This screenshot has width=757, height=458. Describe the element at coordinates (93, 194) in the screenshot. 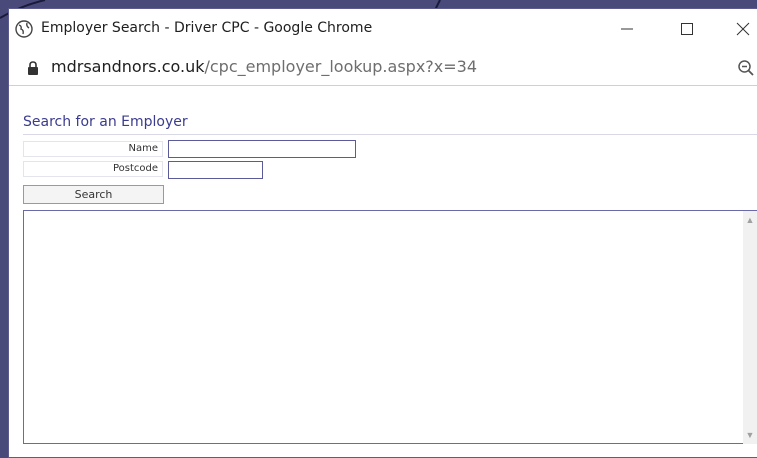

I see `search-button: Search` at that location.